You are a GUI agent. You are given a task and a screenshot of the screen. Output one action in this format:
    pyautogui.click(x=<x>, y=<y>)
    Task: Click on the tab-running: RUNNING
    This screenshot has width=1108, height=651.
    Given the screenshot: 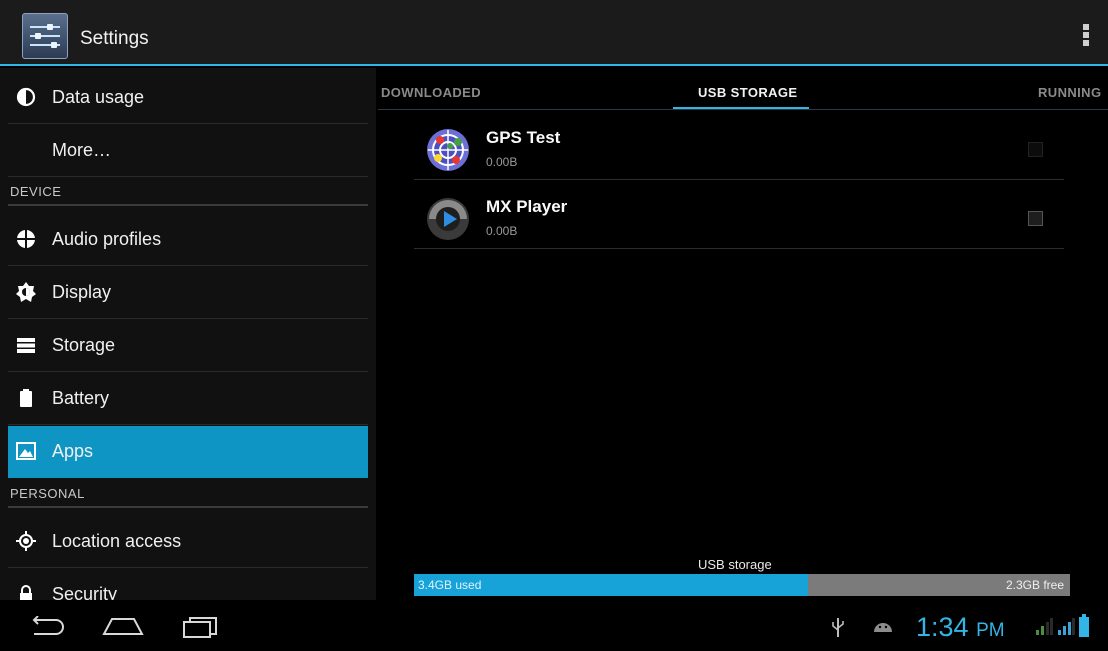 What is the action you would take?
    pyautogui.click(x=1069, y=92)
    